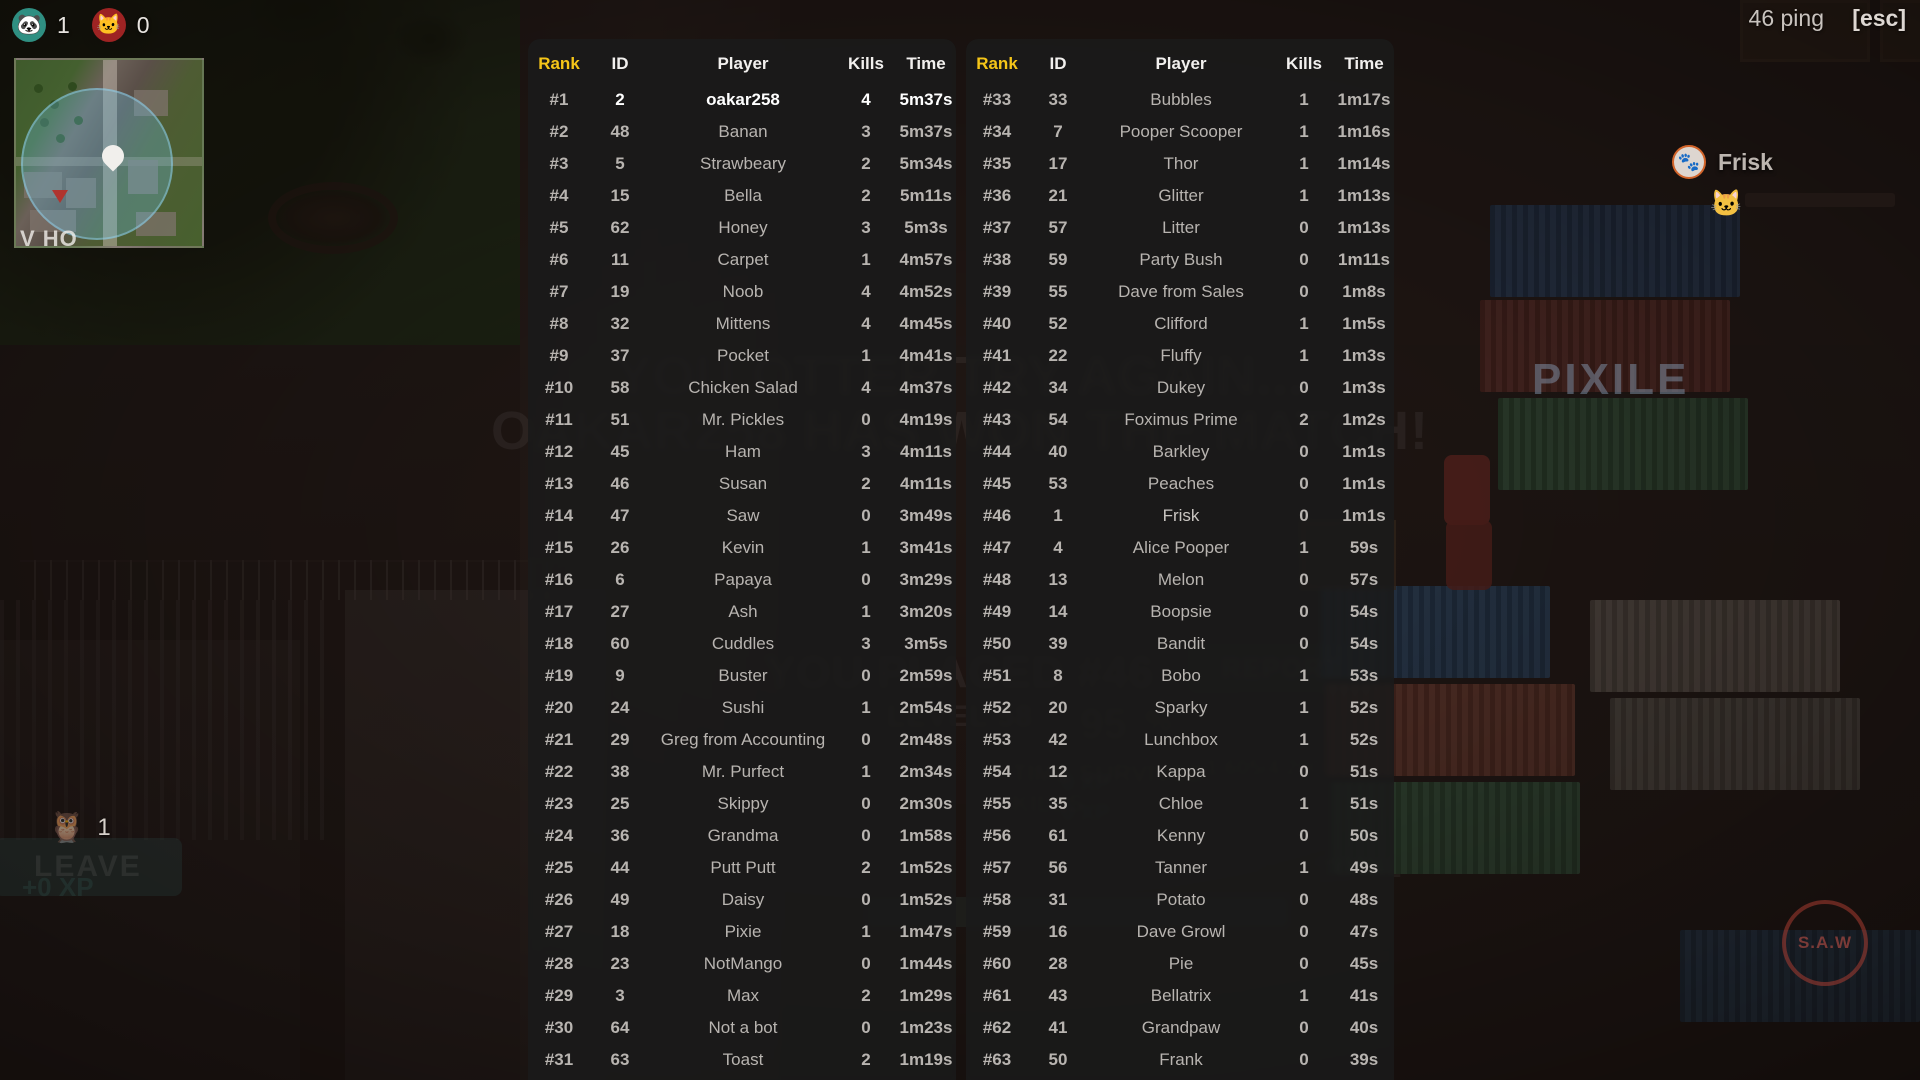 The height and width of the screenshot is (1080, 1920). What do you see at coordinates (559, 451) in the screenshot?
I see `cell-rank: #12` at bounding box center [559, 451].